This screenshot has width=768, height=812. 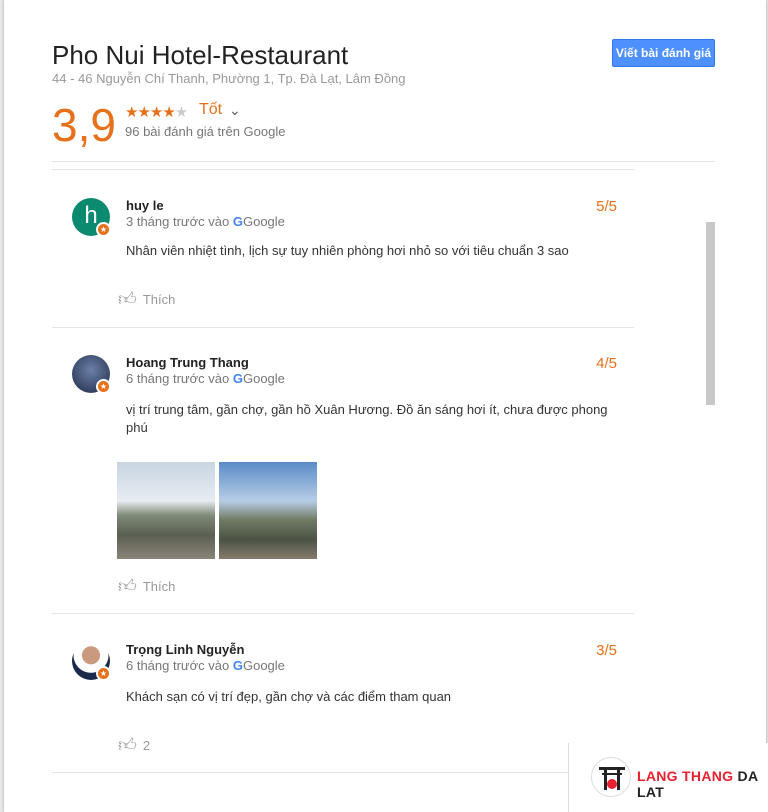 I want to click on review-rating: 4/5, so click(x=606, y=363).